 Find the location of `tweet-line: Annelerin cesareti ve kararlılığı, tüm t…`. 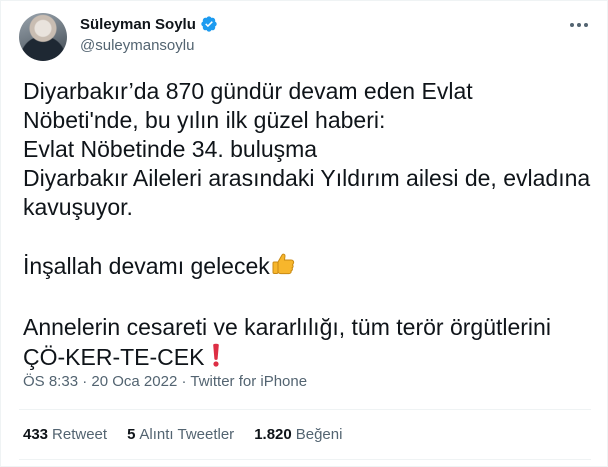

tweet-line: Annelerin cesareti ve kararlılığı, tüm t… is located at coordinates (287, 327).